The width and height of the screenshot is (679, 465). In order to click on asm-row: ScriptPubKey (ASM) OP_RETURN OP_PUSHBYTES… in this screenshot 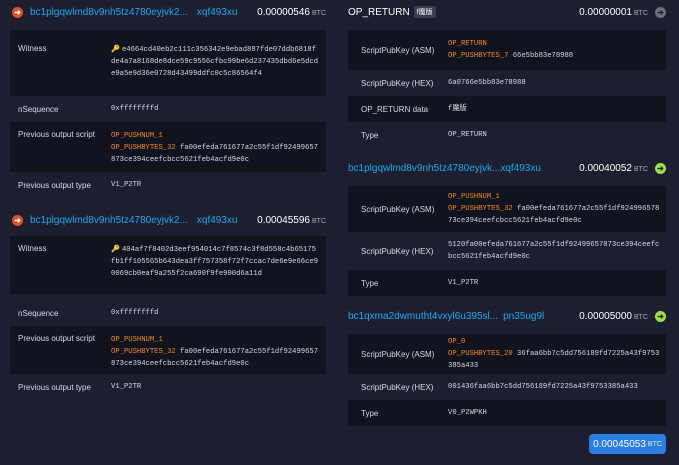, I will do `click(507, 50)`.